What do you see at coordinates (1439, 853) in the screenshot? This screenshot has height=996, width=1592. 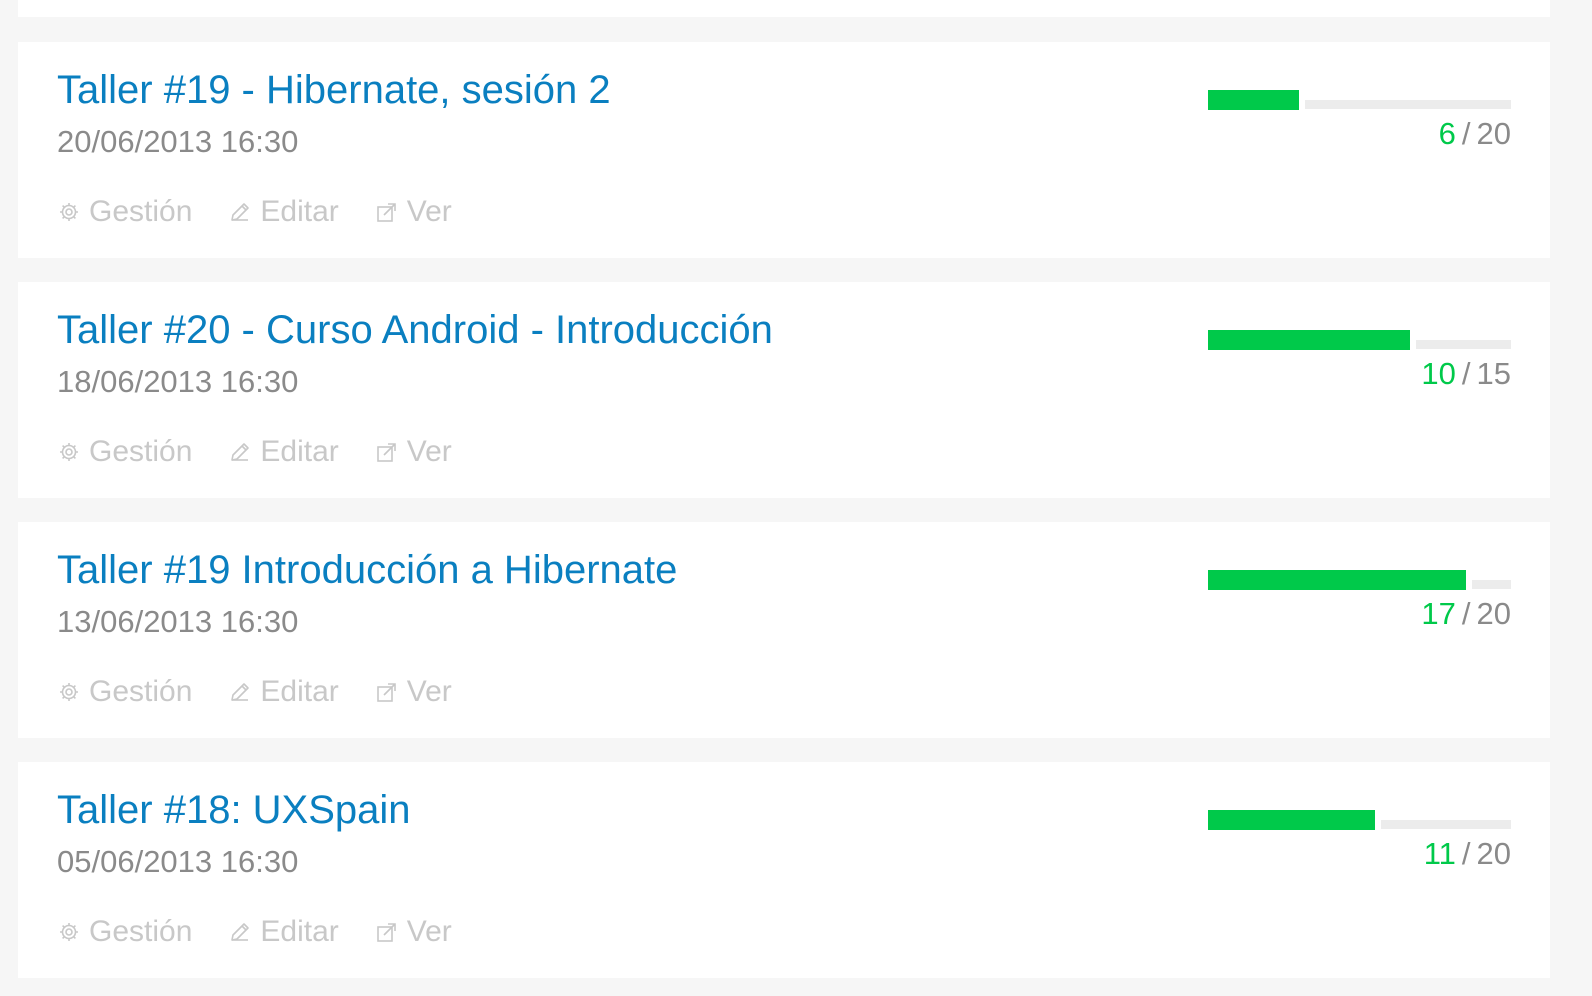 I see `attendees-count: 11` at bounding box center [1439, 853].